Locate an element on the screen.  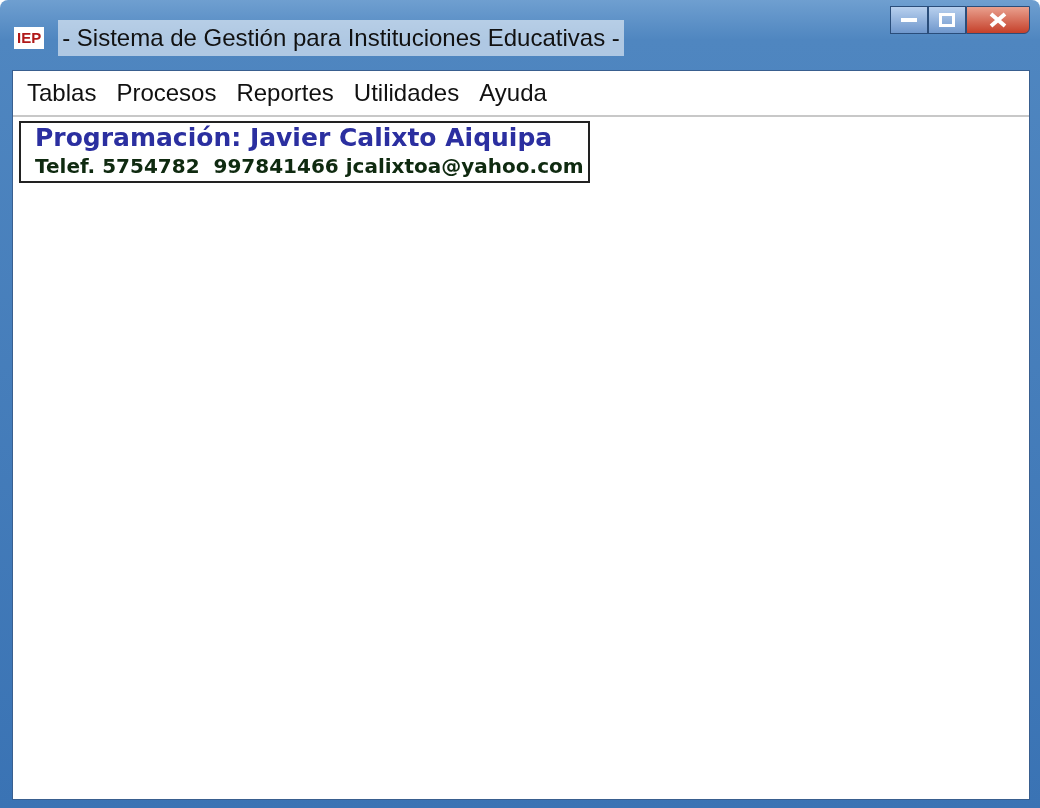
menu-item: Procesos is located at coordinates (166, 93).